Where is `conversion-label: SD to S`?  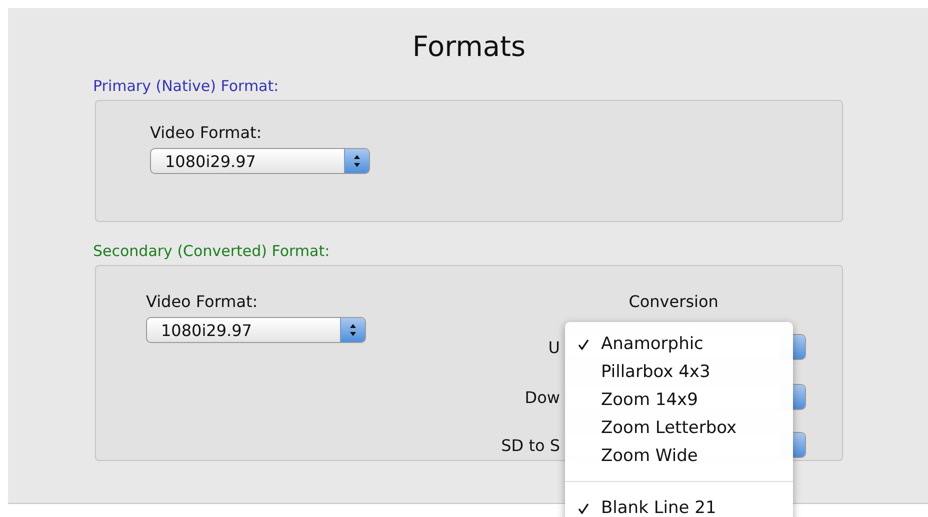 conversion-label: SD to S is located at coordinates (530, 445).